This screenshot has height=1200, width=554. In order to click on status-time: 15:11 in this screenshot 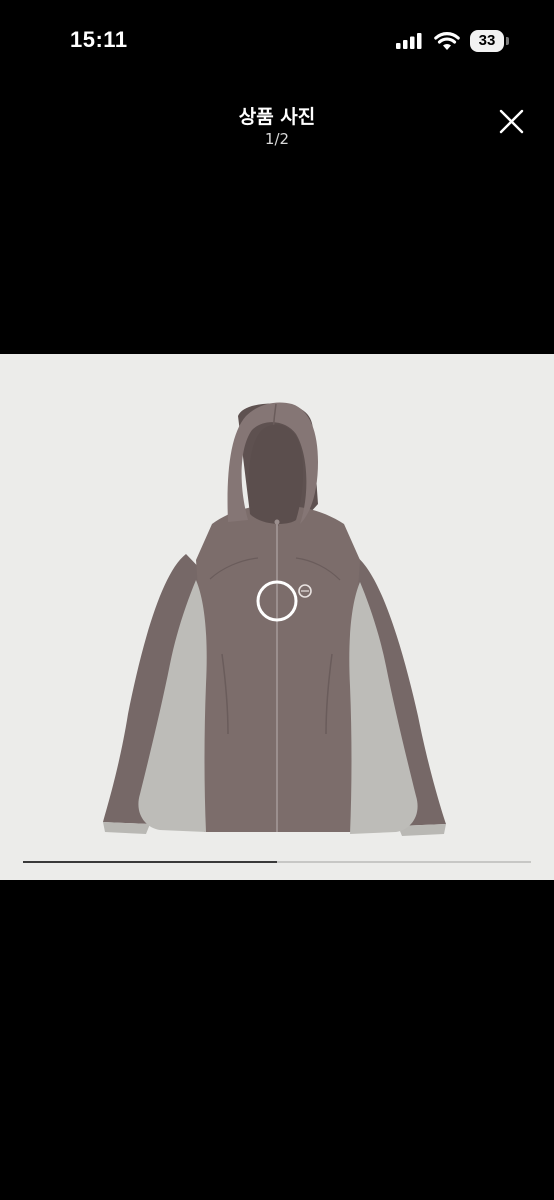, I will do `click(99, 39)`.